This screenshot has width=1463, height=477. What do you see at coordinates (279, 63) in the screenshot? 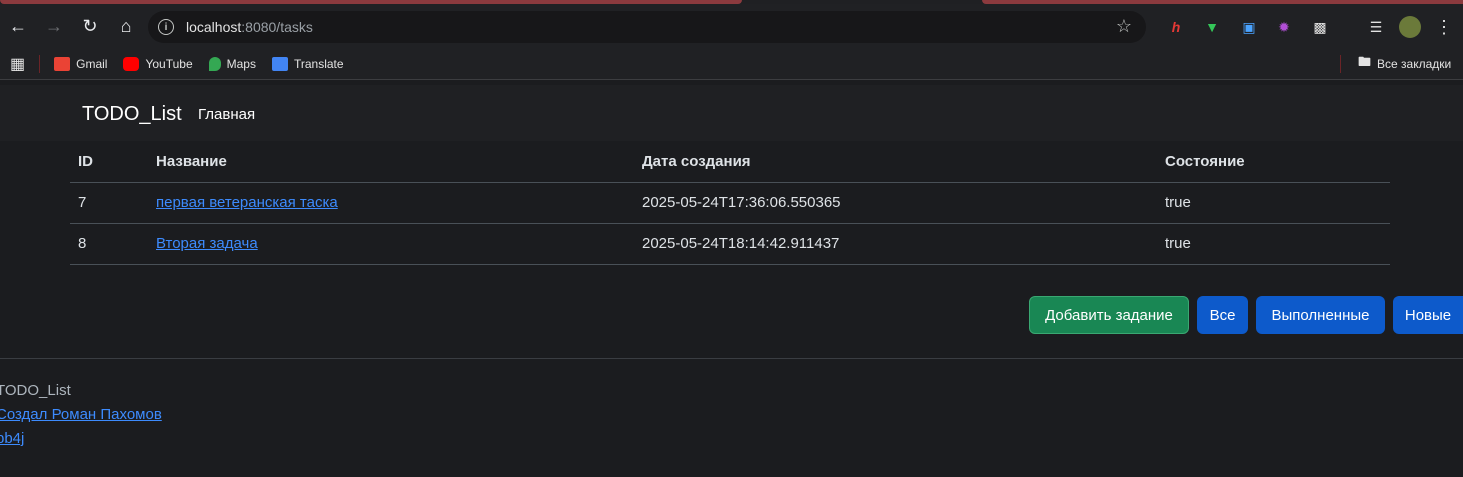
I see `translate-icon` at bounding box center [279, 63].